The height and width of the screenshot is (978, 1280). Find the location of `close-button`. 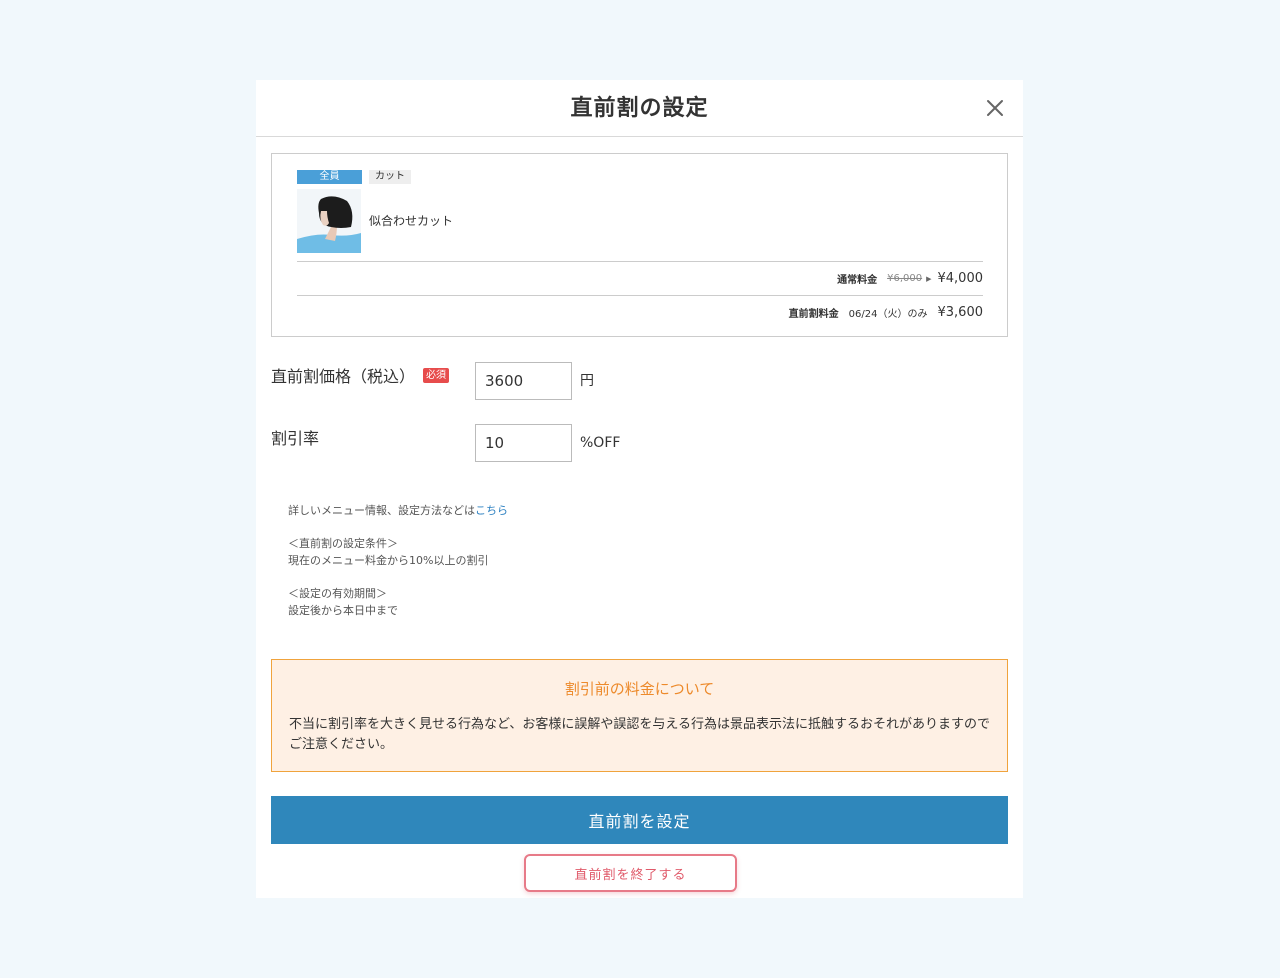

close-button is located at coordinates (995, 108).